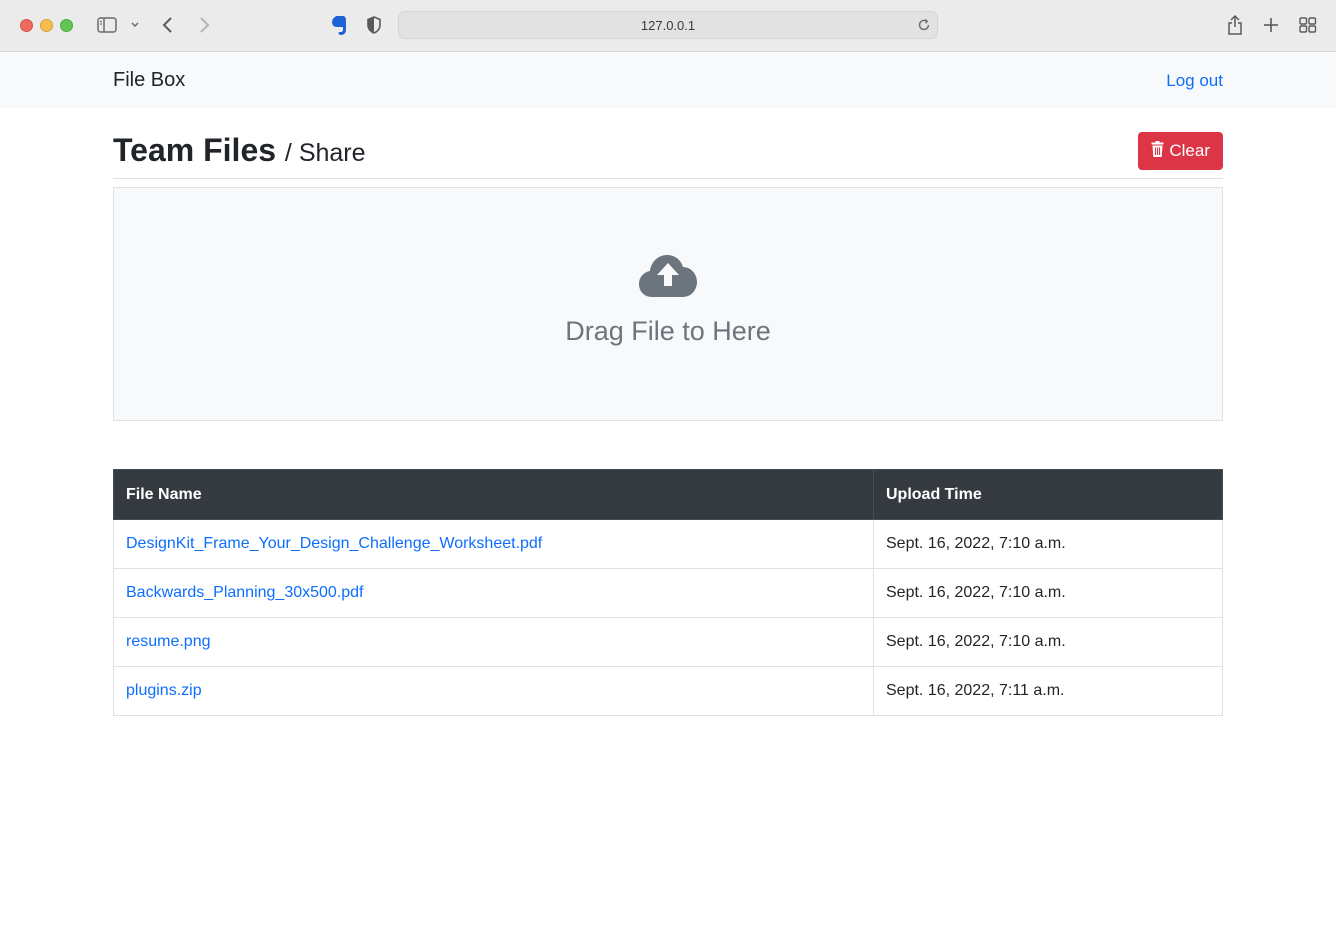  What do you see at coordinates (1048, 494) in the screenshot?
I see `column-header-upload-time: Upload Time` at bounding box center [1048, 494].